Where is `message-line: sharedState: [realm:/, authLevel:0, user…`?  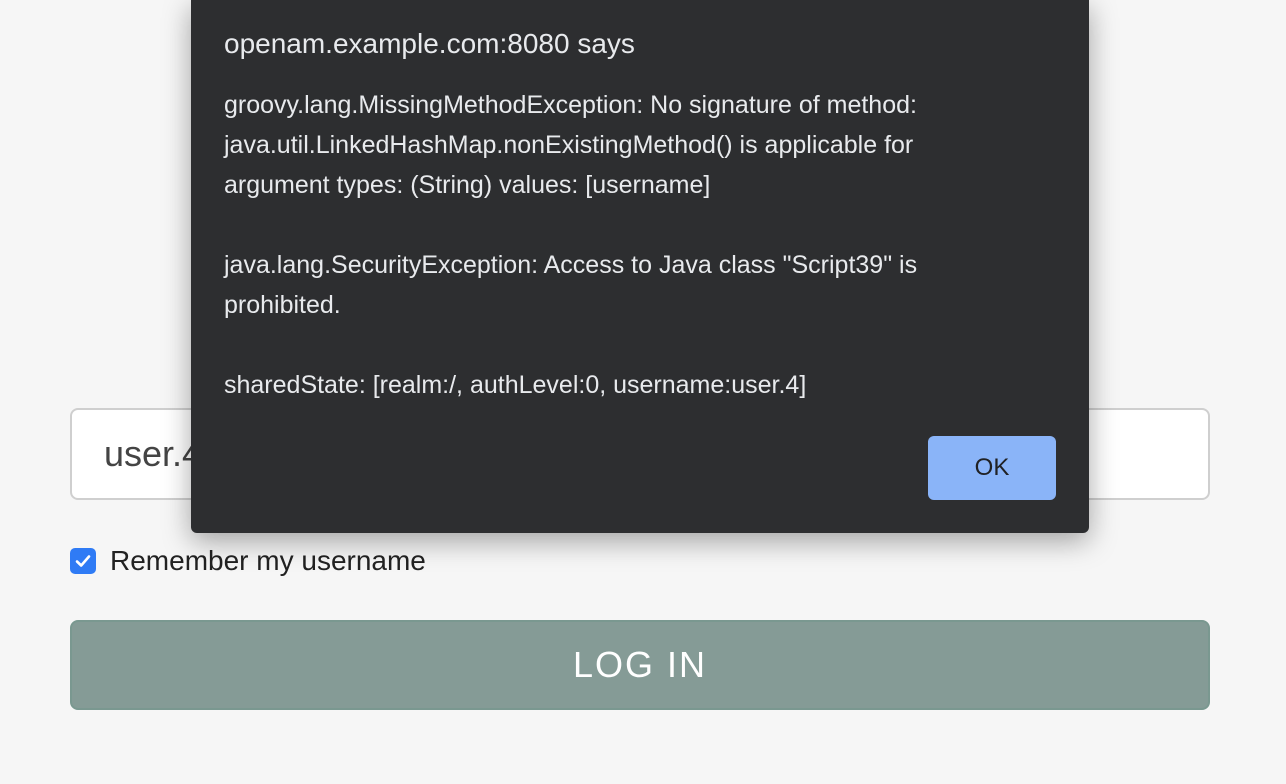 message-line: sharedState: [realm:/, authLevel:0, user… is located at coordinates (515, 385).